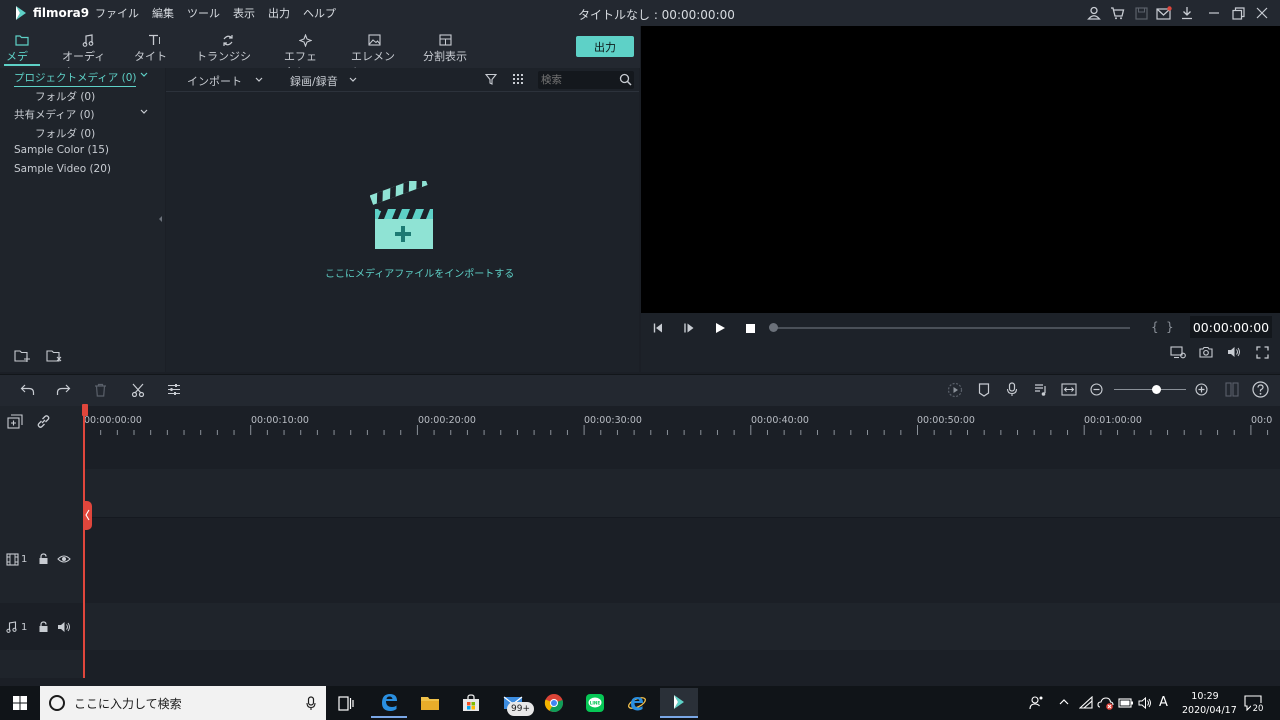 The height and width of the screenshot is (720, 1280). Describe the element at coordinates (1238, 13) in the screenshot. I see `restore-icon` at that location.